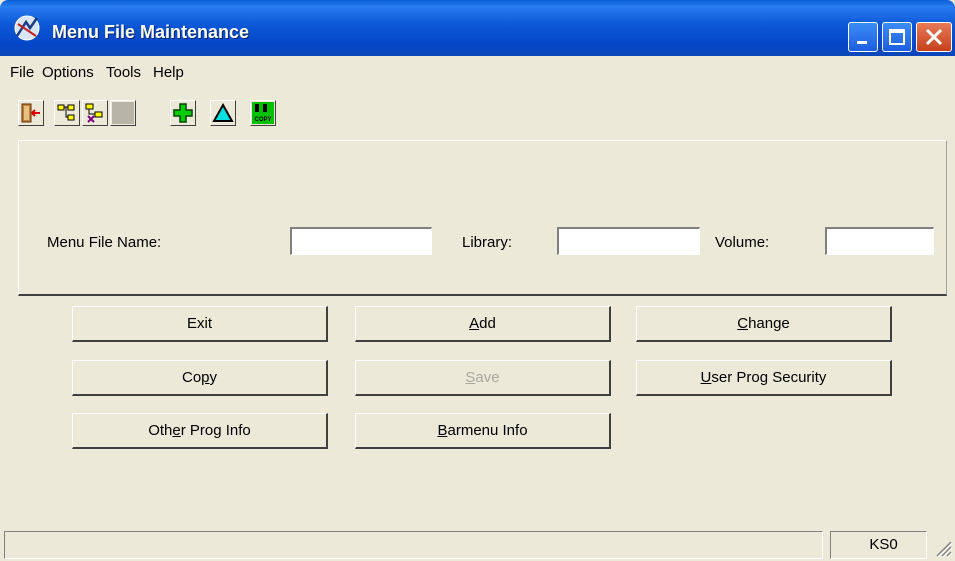 The width and height of the screenshot is (955, 561). I want to click on change-button-mnemonic: C, so click(743, 323).